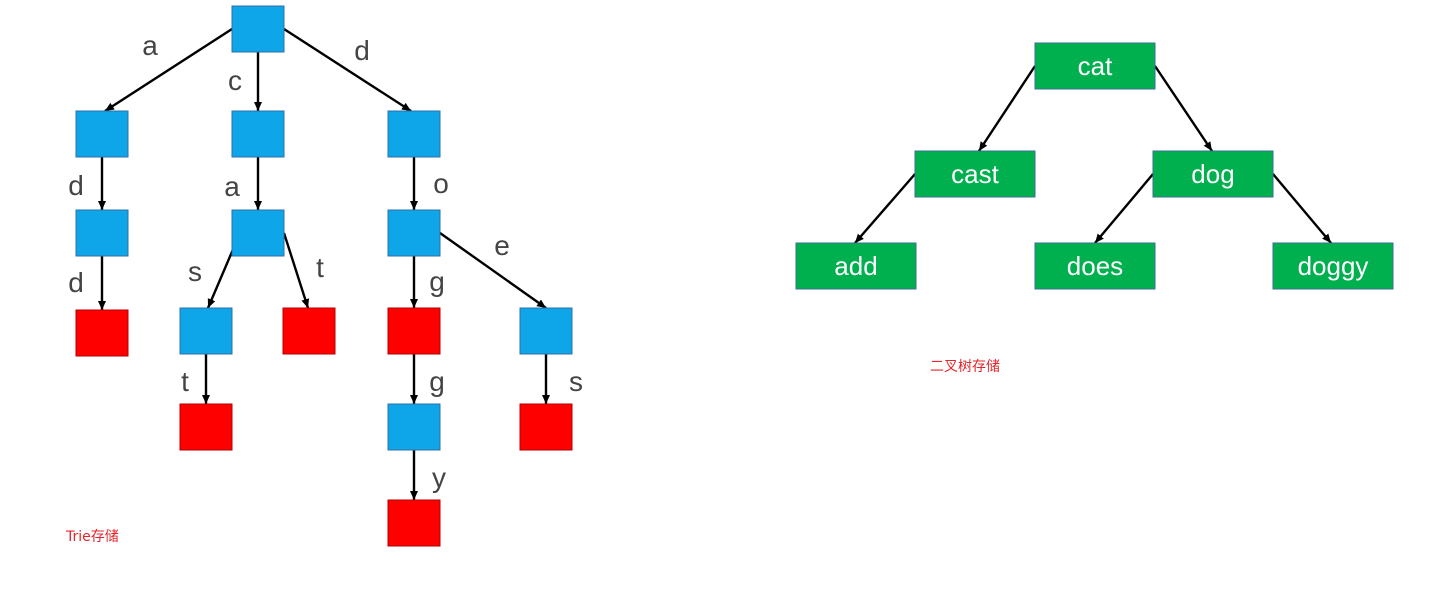 This screenshot has width=1448, height=592. What do you see at coordinates (414, 134) in the screenshot?
I see `trie-node-d` at bounding box center [414, 134].